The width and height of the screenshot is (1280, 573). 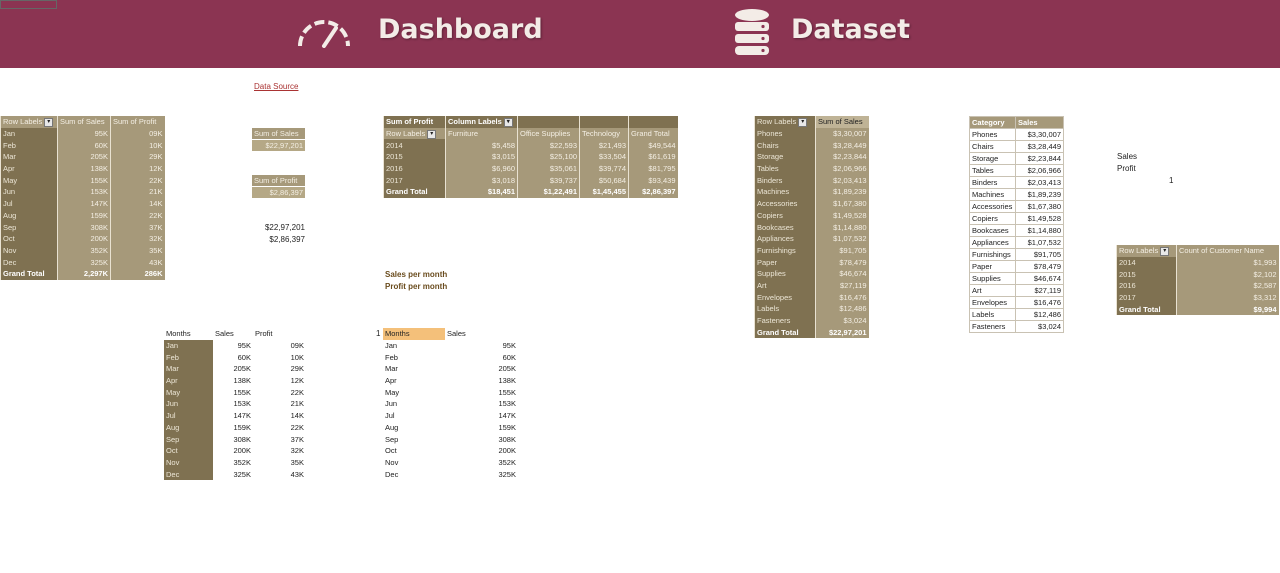 What do you see at coordinates (653, 168) in the screenshot?
I see `table-cell: $81,795` at bounding box center [653, 168].